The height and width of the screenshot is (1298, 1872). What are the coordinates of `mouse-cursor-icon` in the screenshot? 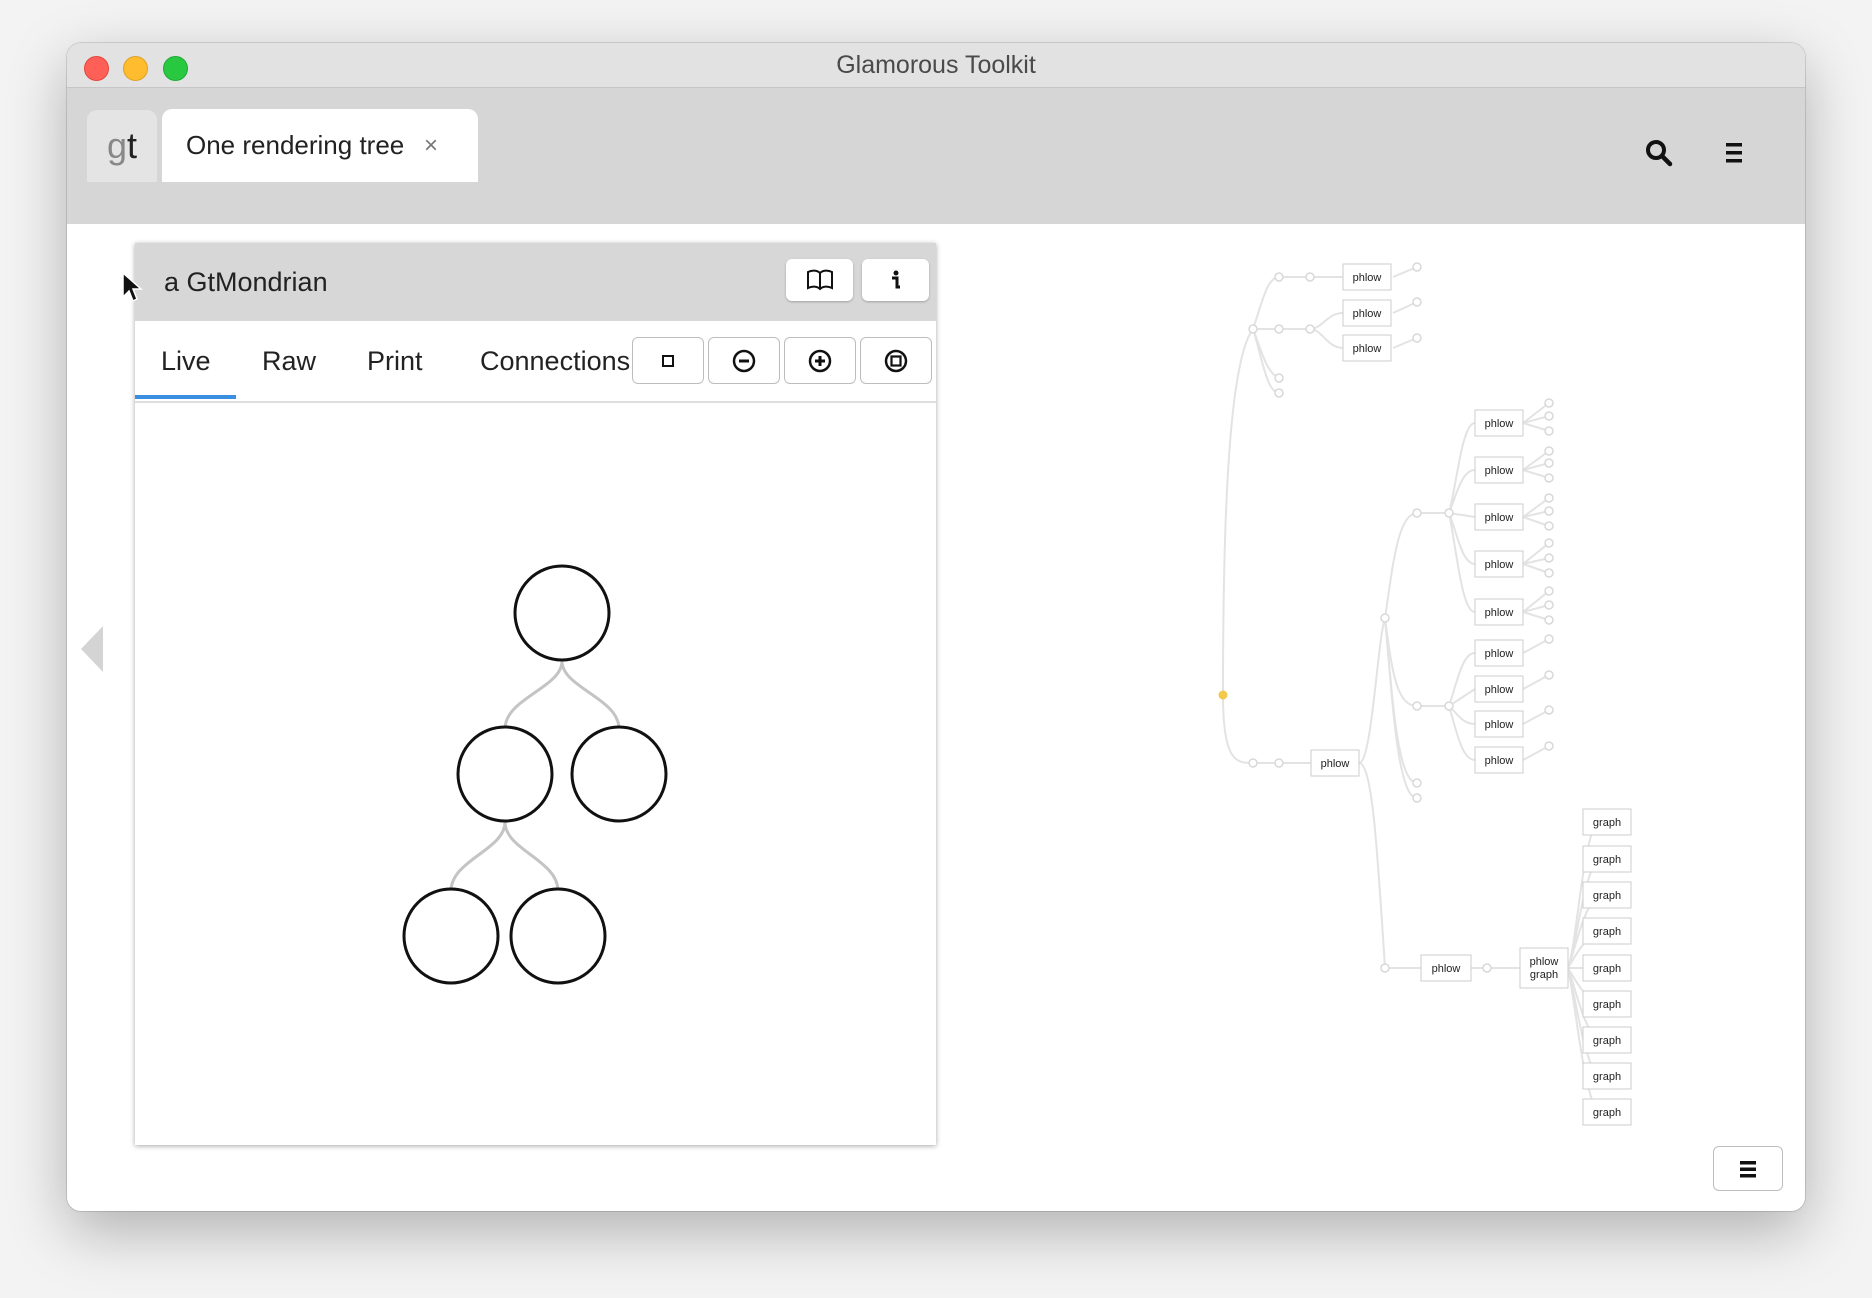 It's located at (132, 287).